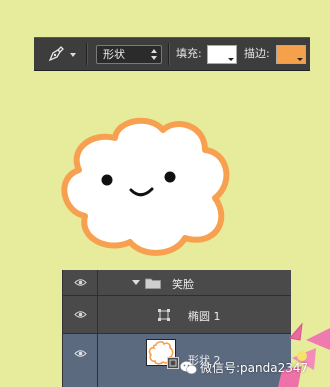 This screenshot has height=387, width=330. Describe the element at coordinates (164, 315) in the screenshot. I see `path-anchor-icon` at that location.